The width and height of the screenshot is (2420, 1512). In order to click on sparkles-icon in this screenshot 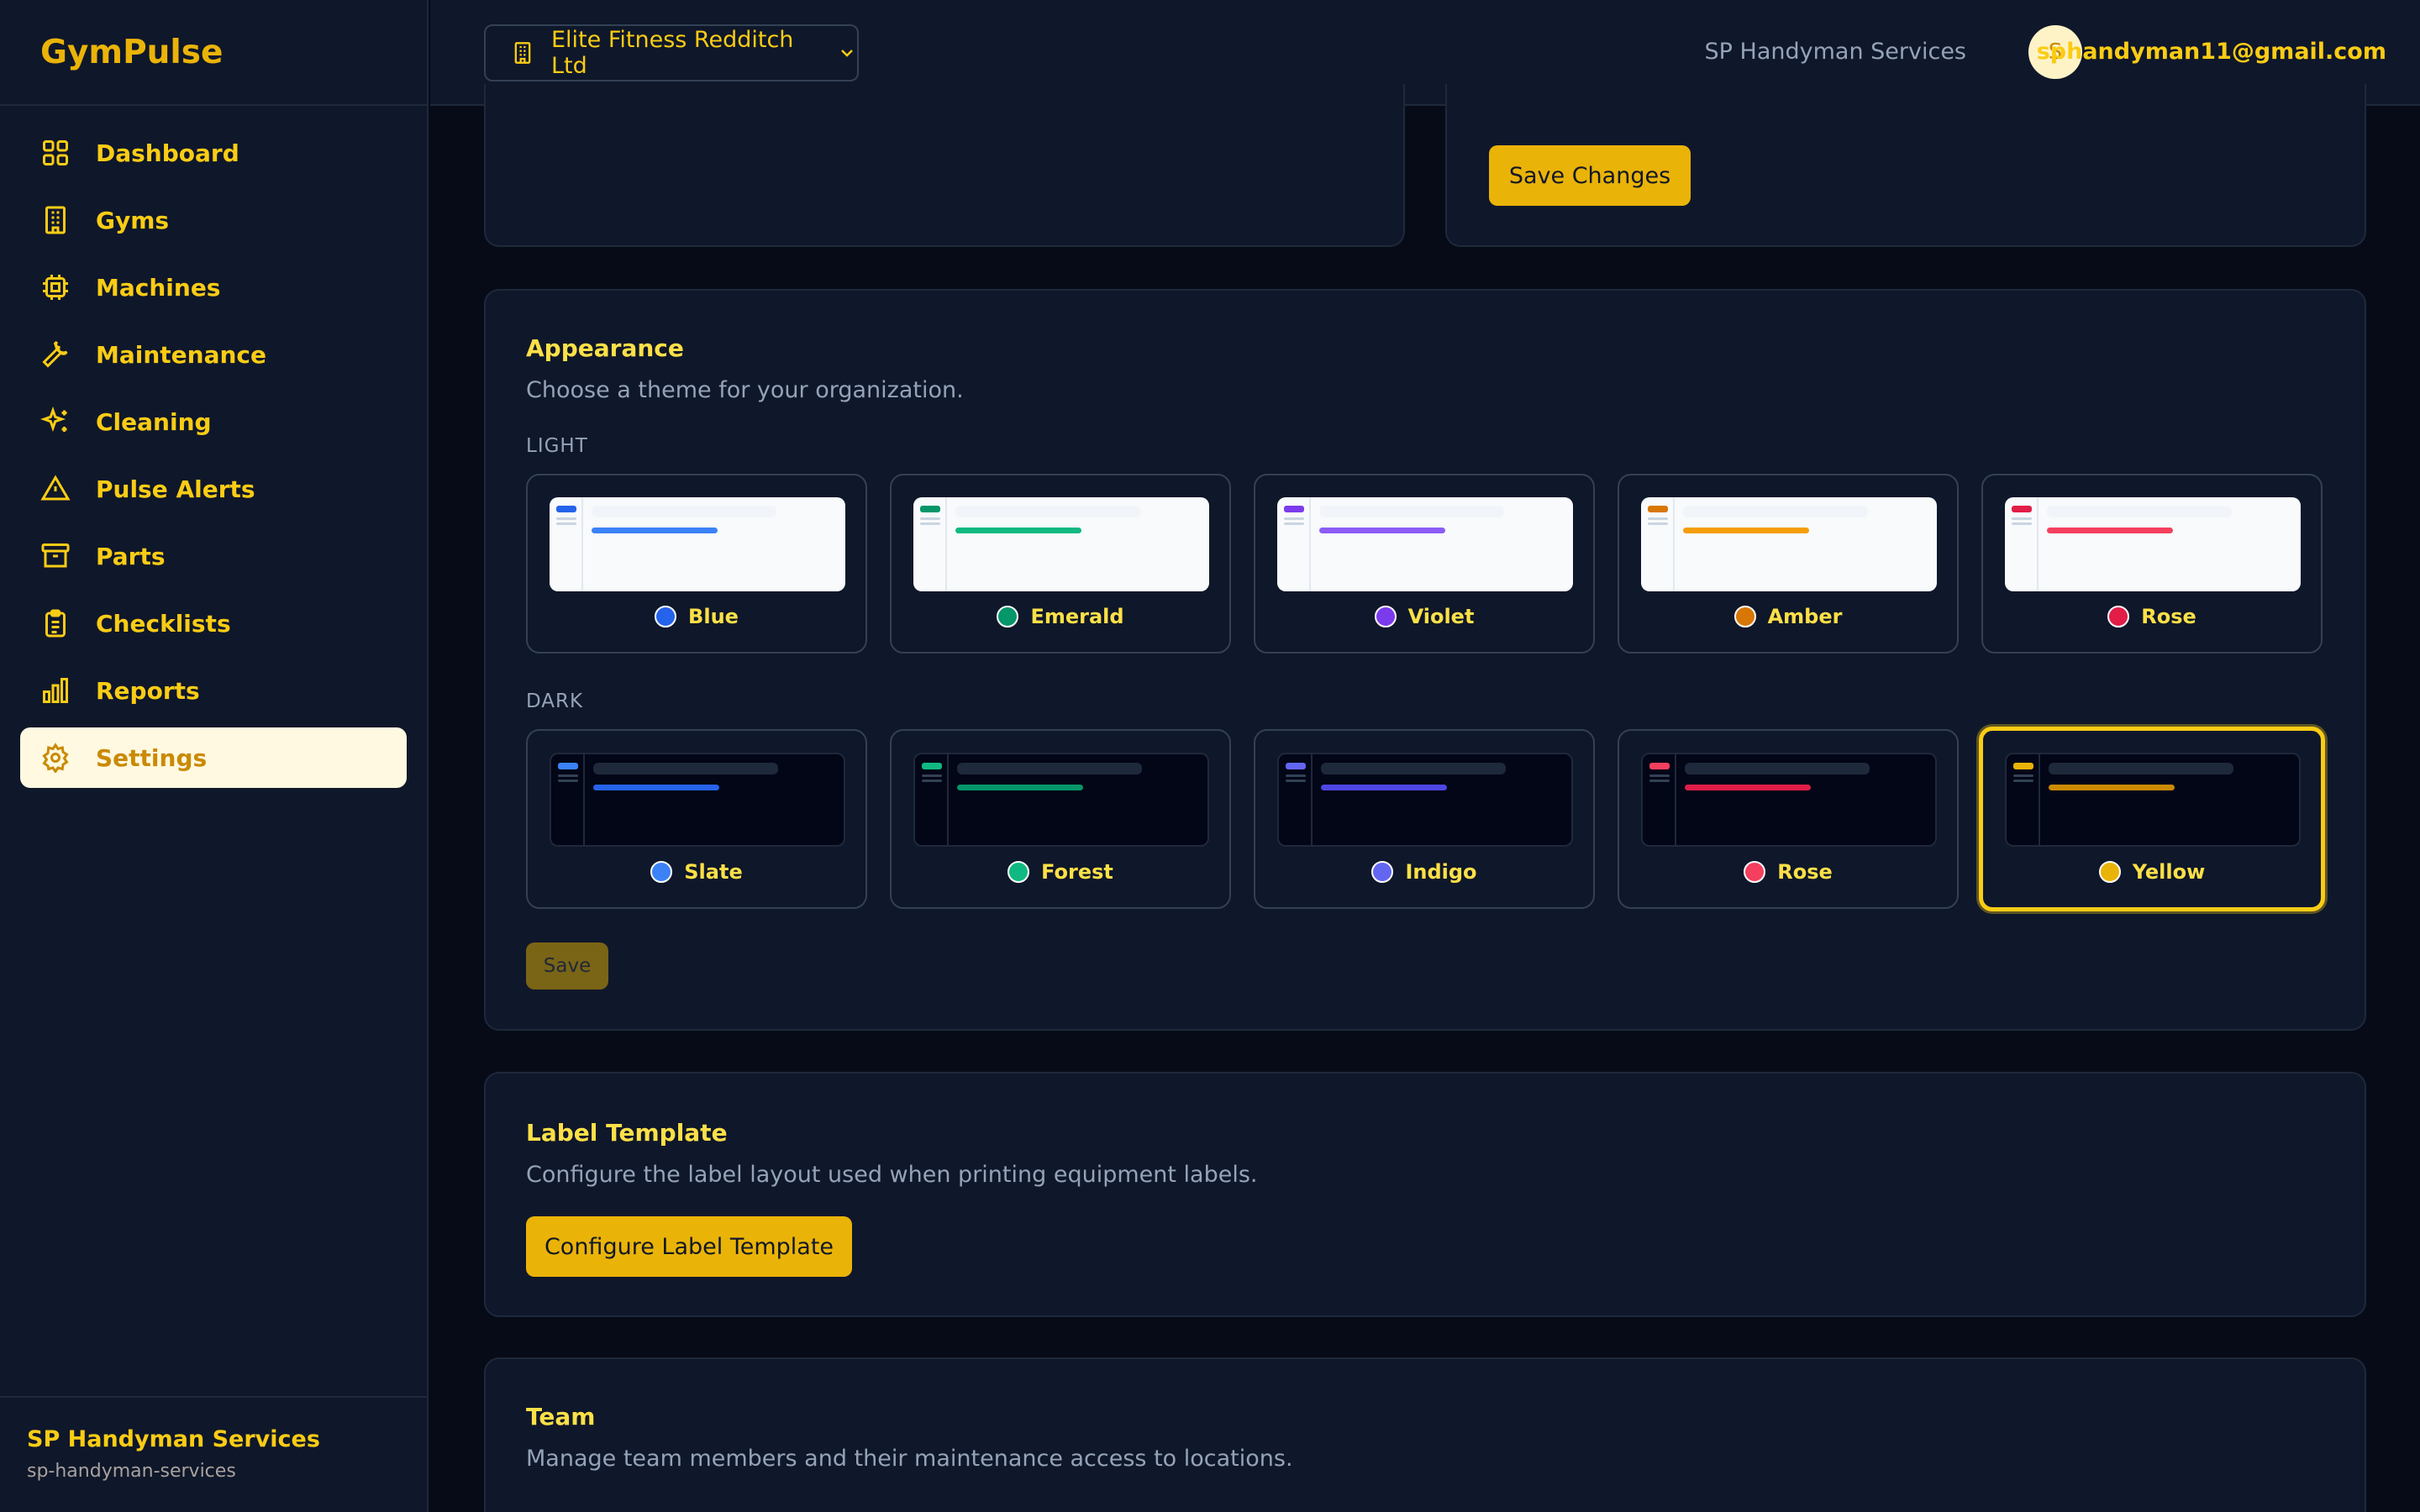, I will do `click(55, 422)`.